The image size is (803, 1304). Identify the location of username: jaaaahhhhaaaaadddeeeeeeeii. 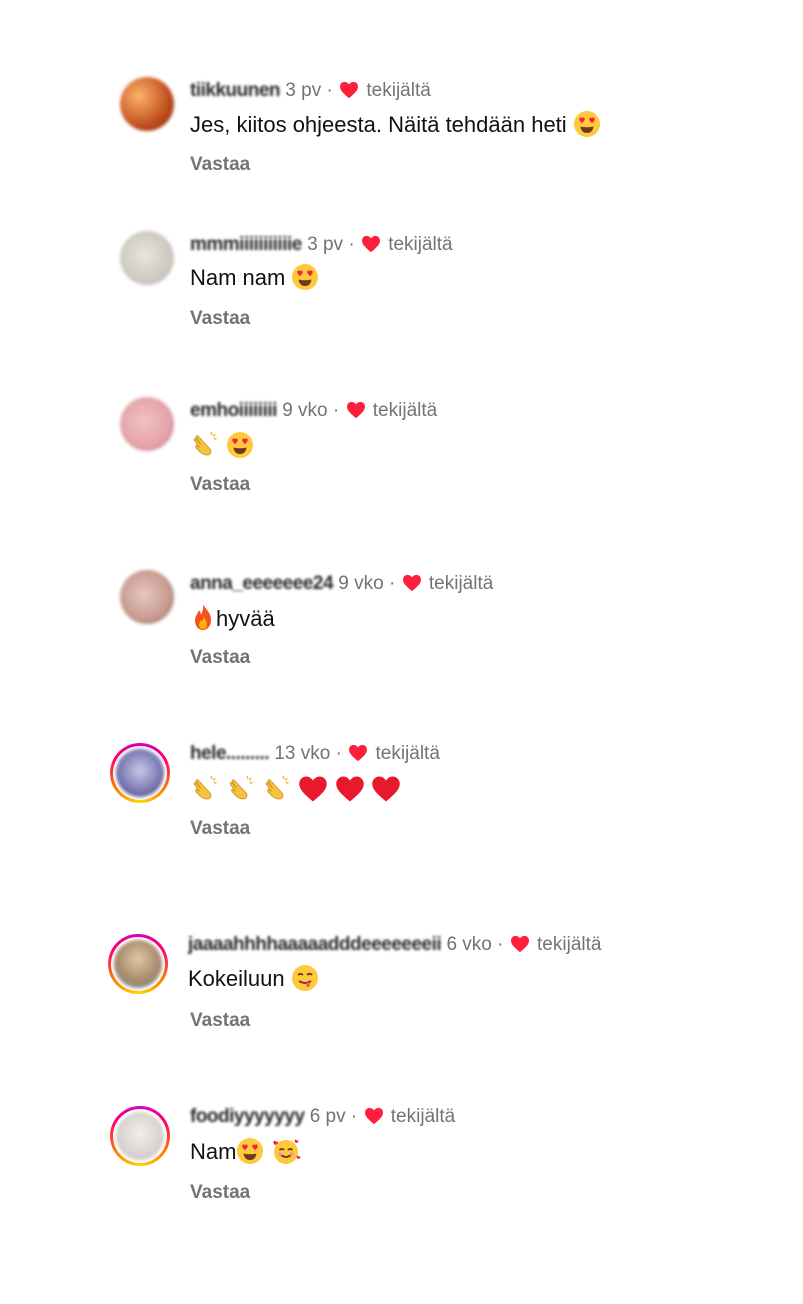
(315, 945).